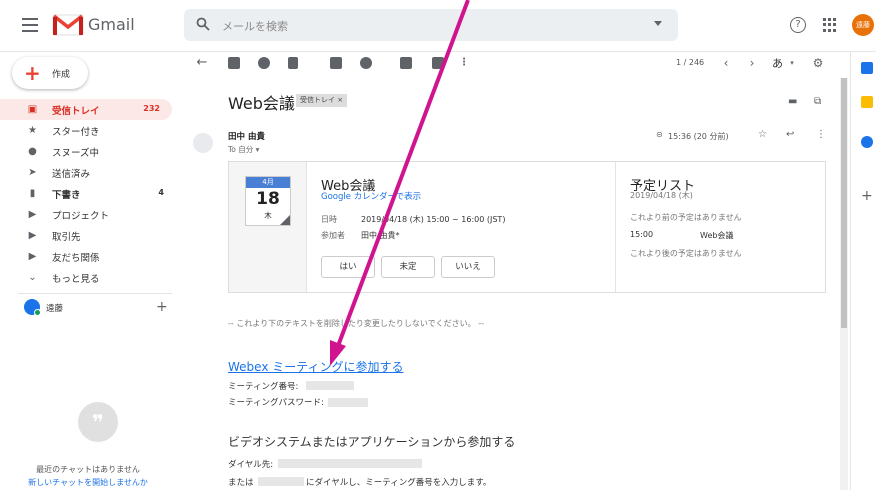  What do you see at coordinates (792, 63) in the screenshot?
I see `input-tools-chevron-icon: ▾` at bounding box center [792, 63].